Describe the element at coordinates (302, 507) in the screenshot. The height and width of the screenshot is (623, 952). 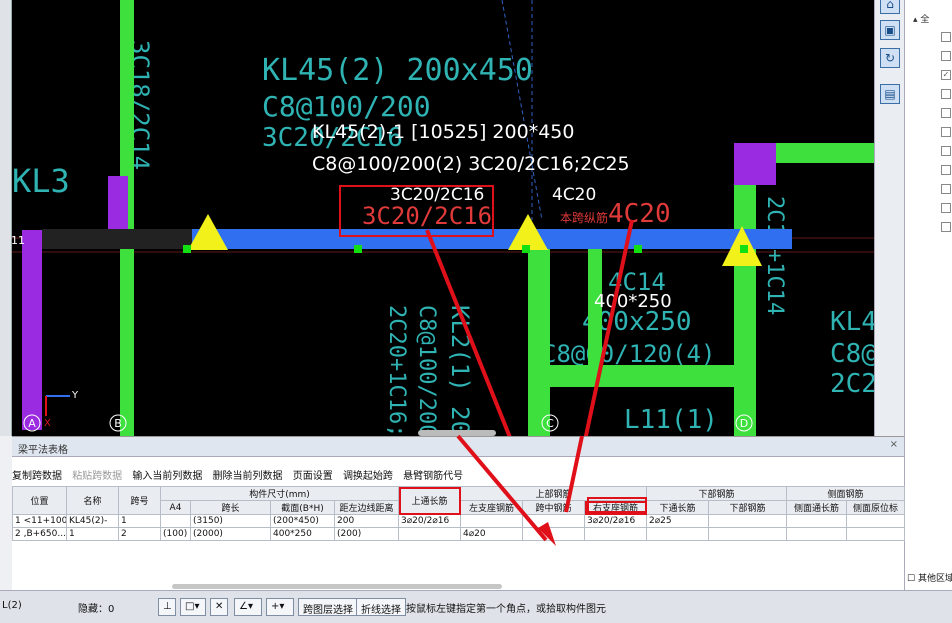
I see `col-header-section: 截面(B*H)` at that location.